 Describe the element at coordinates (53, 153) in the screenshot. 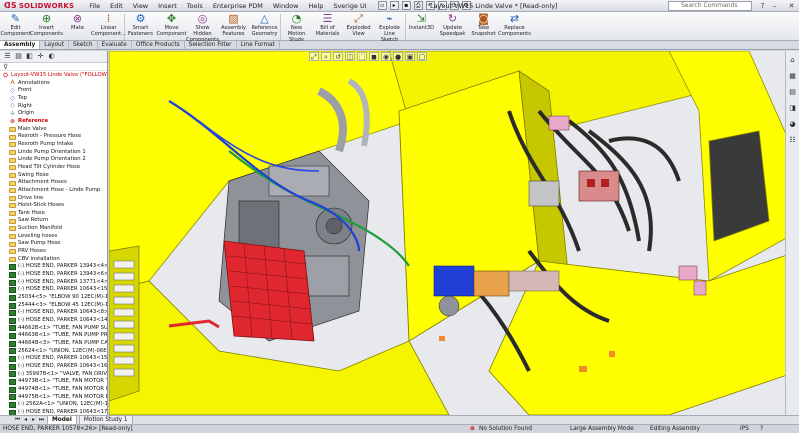

I see `tree-item: Linde Pump Orientation 1` at that location.